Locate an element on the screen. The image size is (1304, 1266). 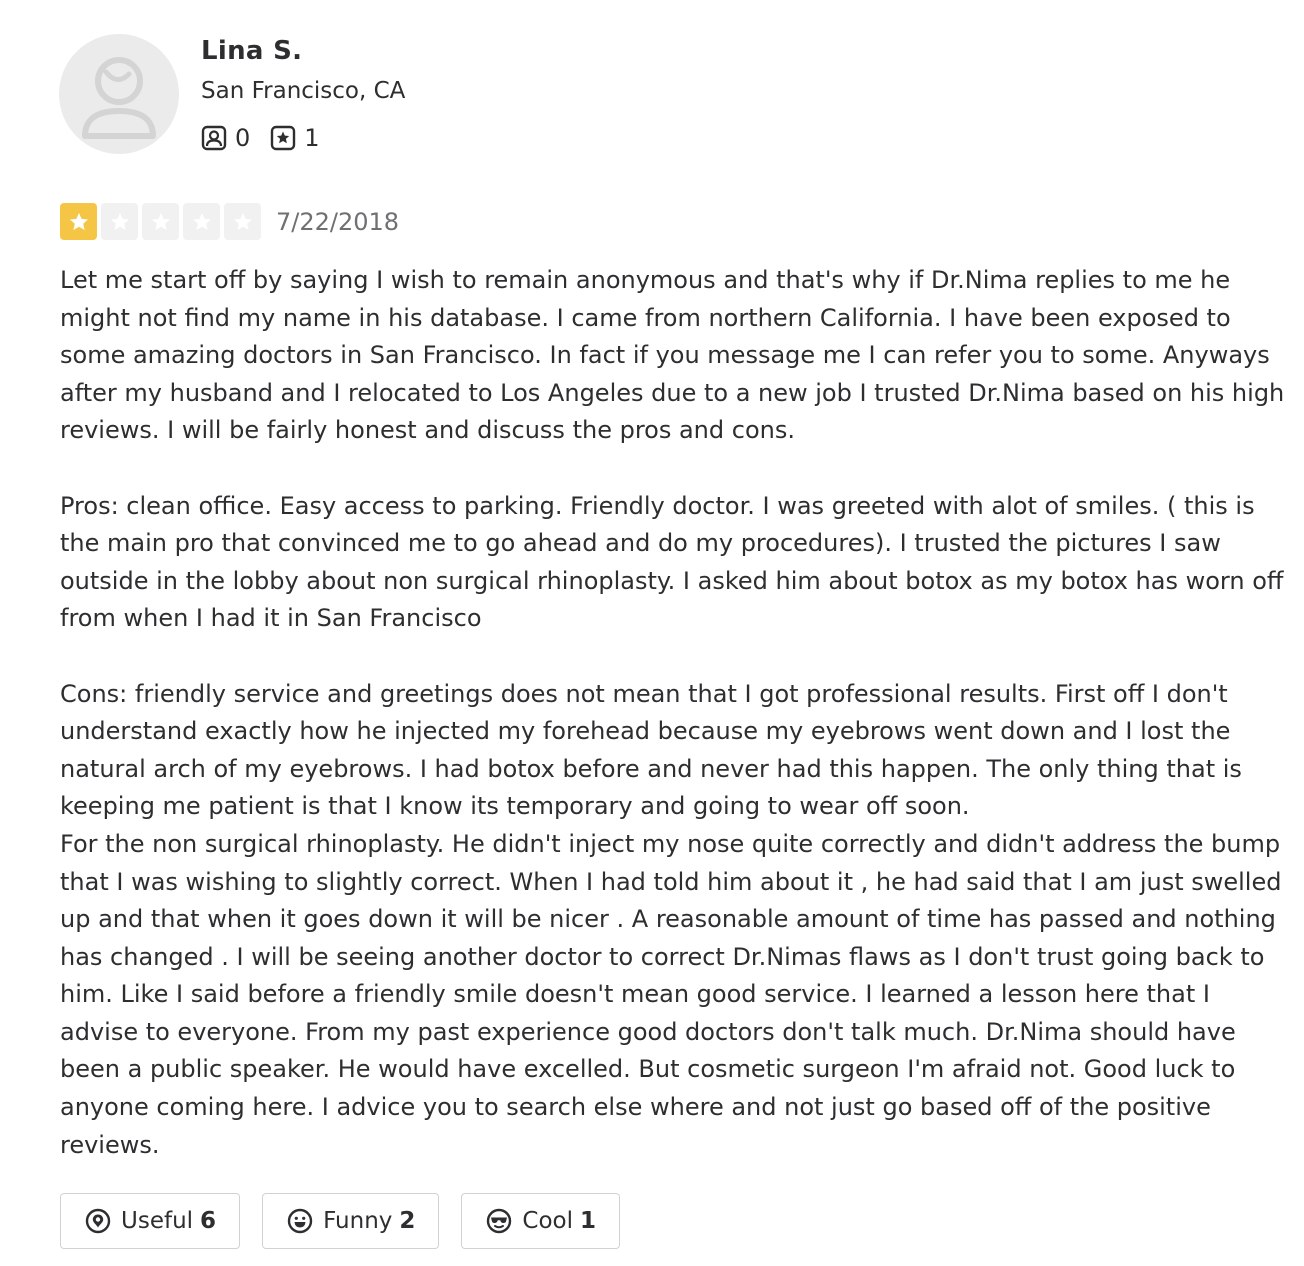
funny-count: 2 is located at coordinates (407, 1221).